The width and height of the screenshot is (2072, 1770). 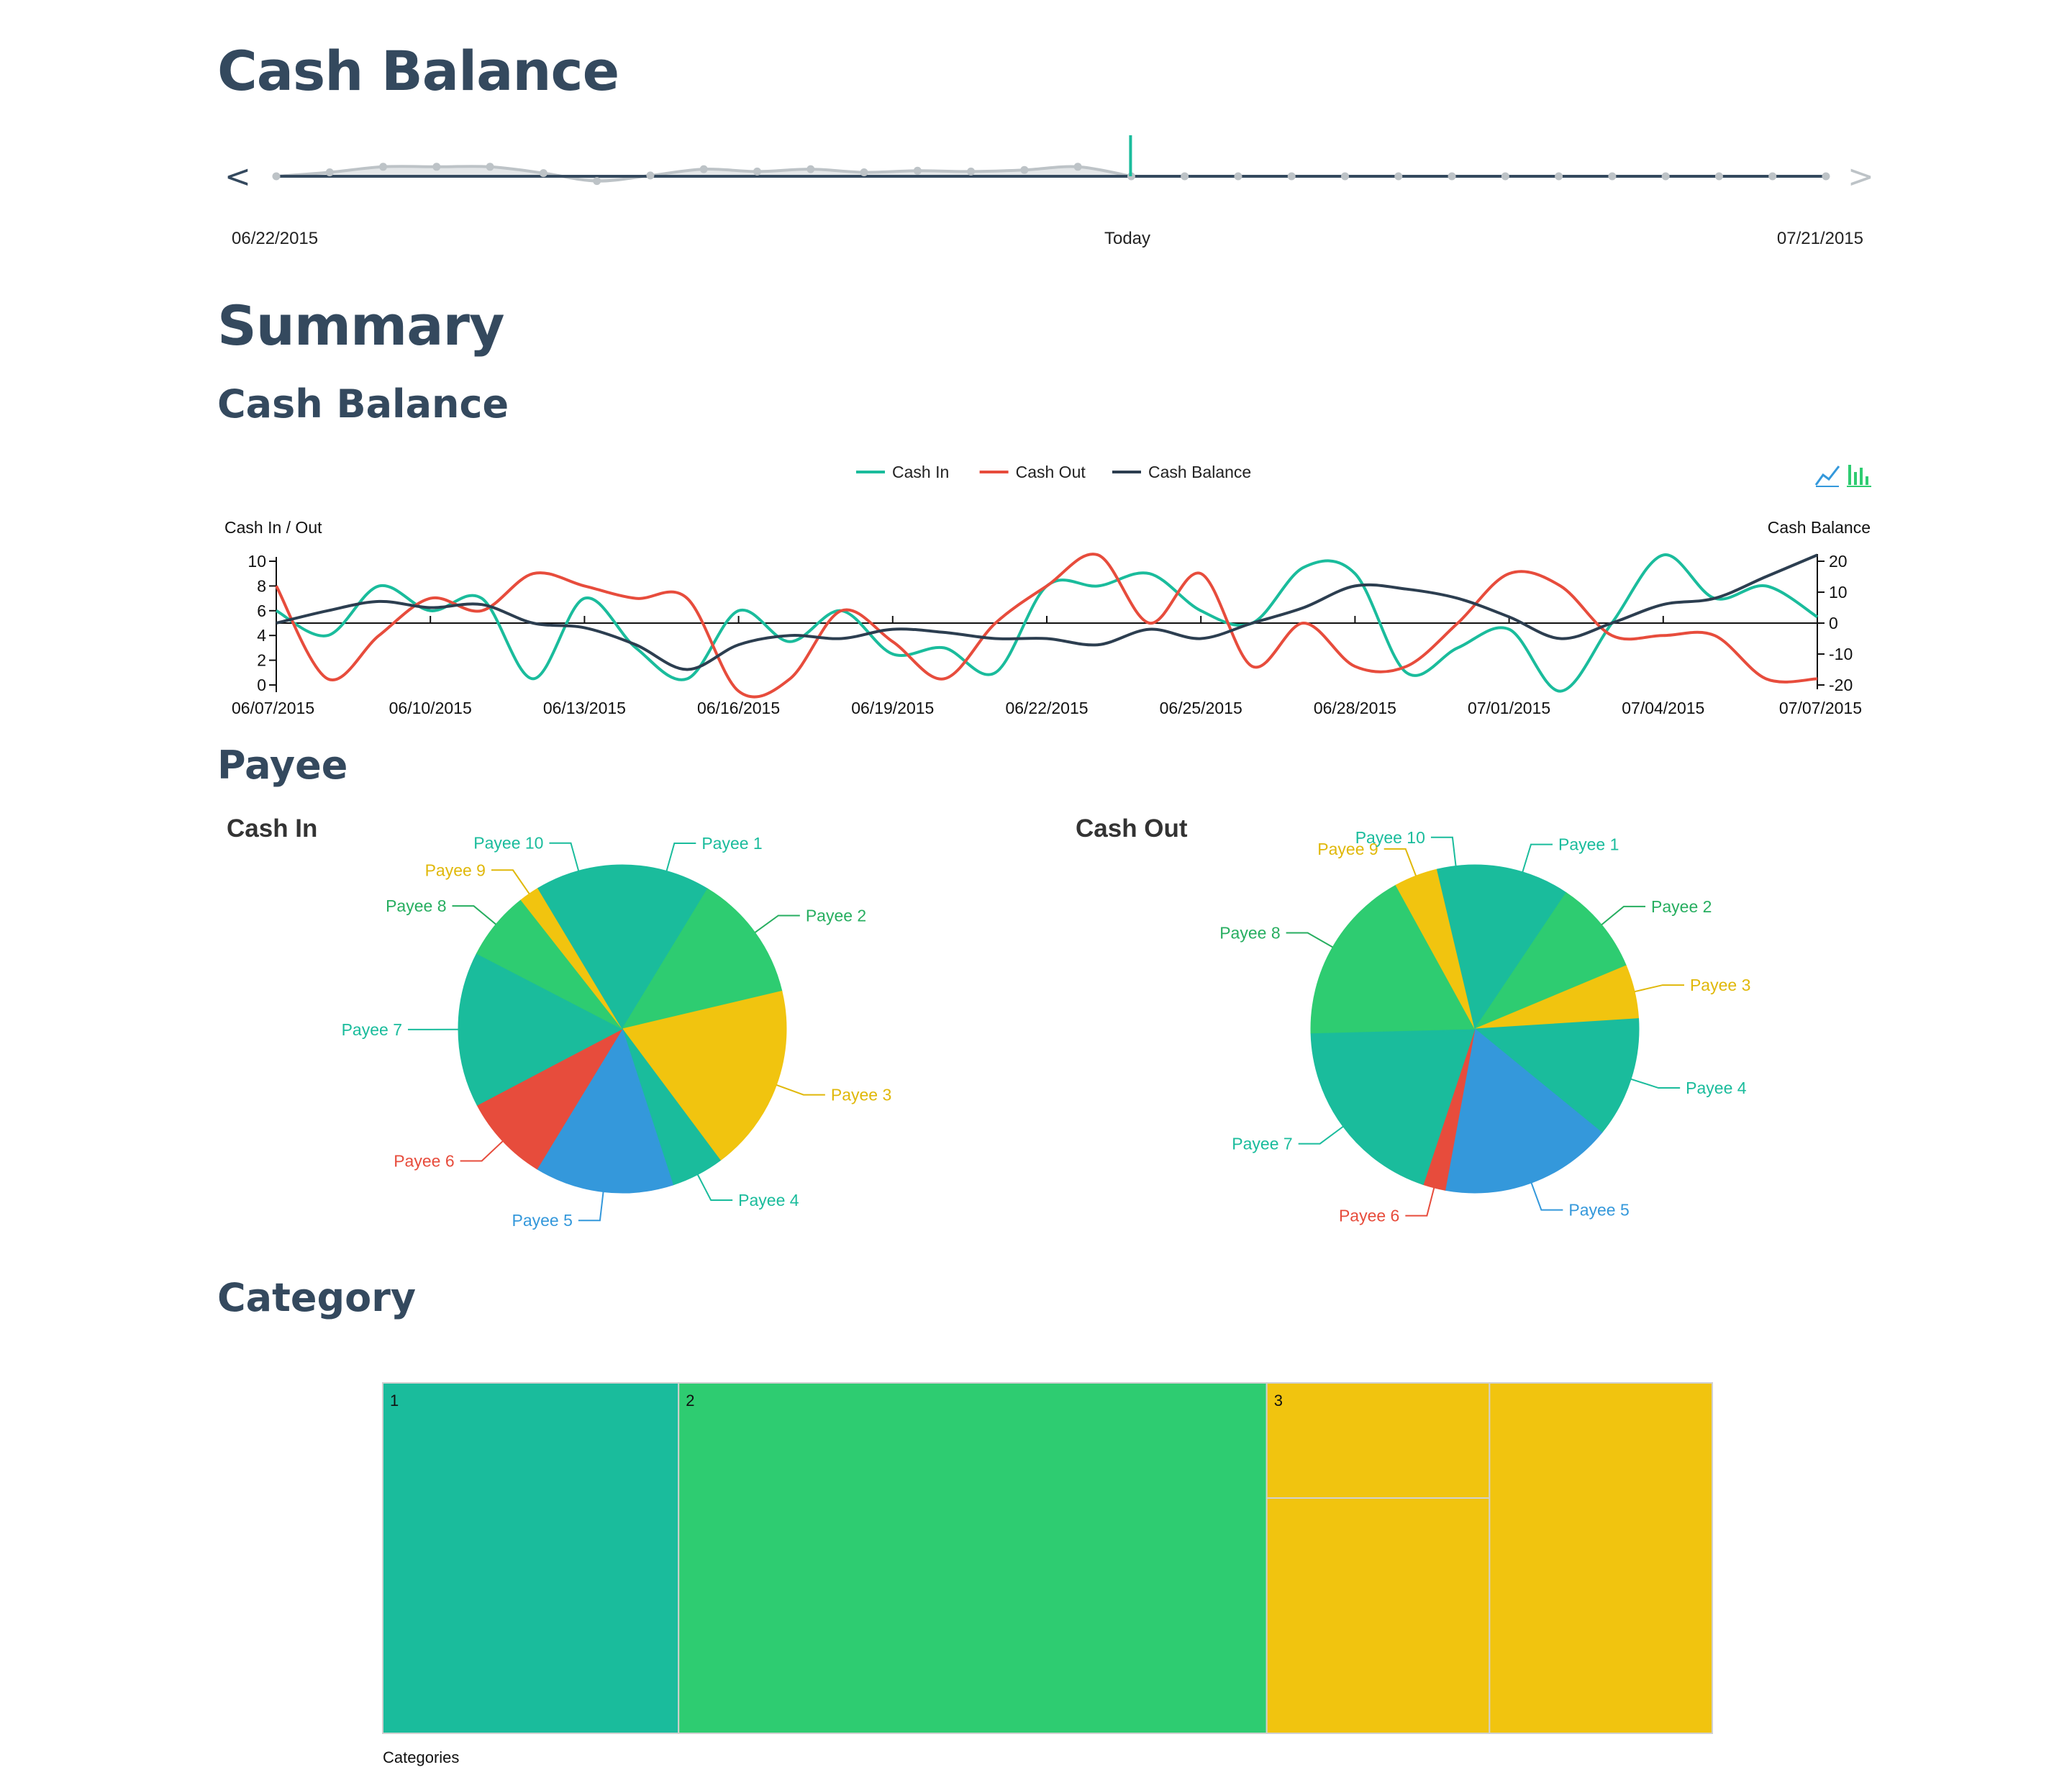 What do you see at coordinates (1051, 472) in the screenshot?
I see `legend-label: Cash Out` at bounding box center [1051, 472].